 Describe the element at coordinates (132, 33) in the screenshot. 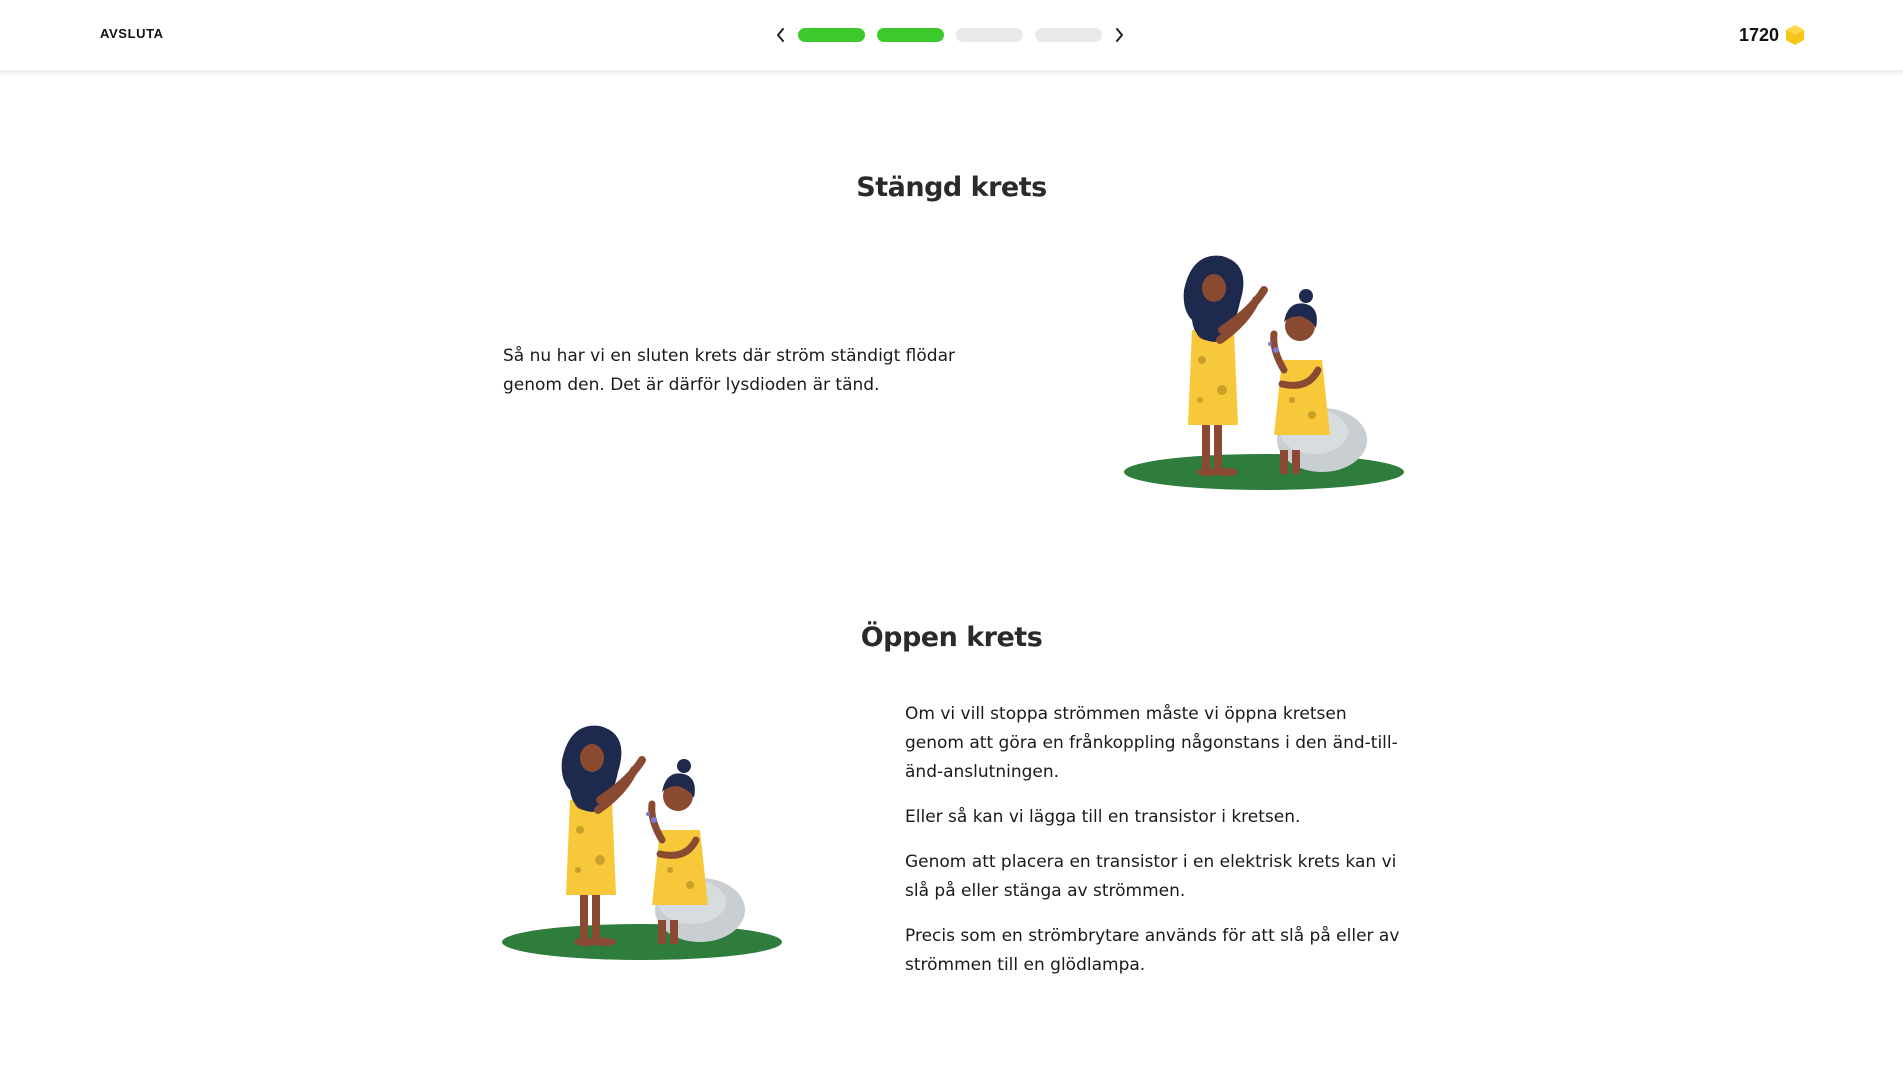

I see `exit-button: AVSLUTA` at that location.